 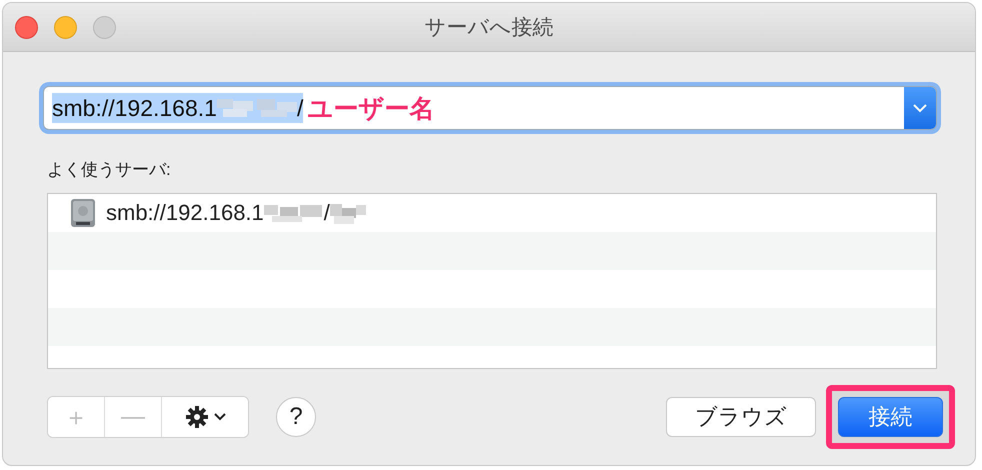 What do you see at coordinates (220, 417) in the screenshot?
I see `caret-icon` at bounding box center [220, 417].